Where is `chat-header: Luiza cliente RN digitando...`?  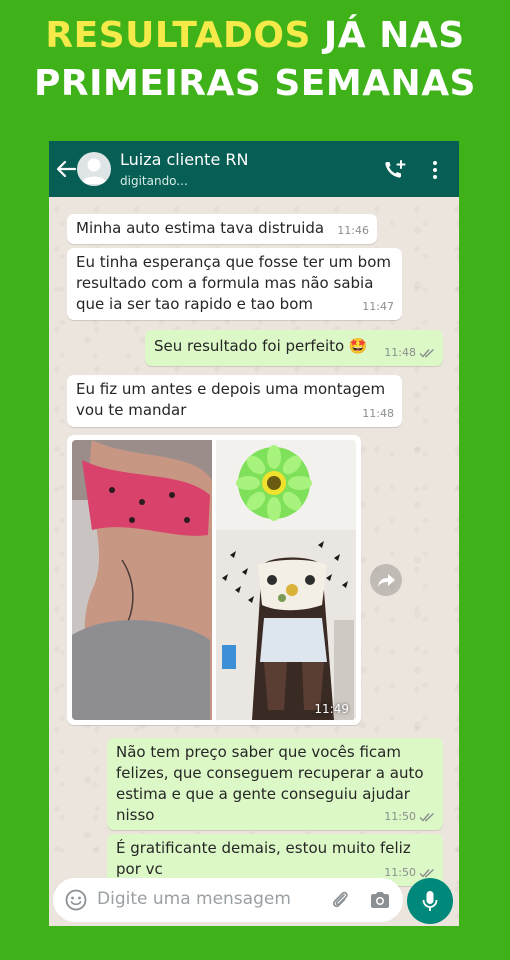
chat-header: Luiza cliente RN digitando... is located at coordinates (254, 169).